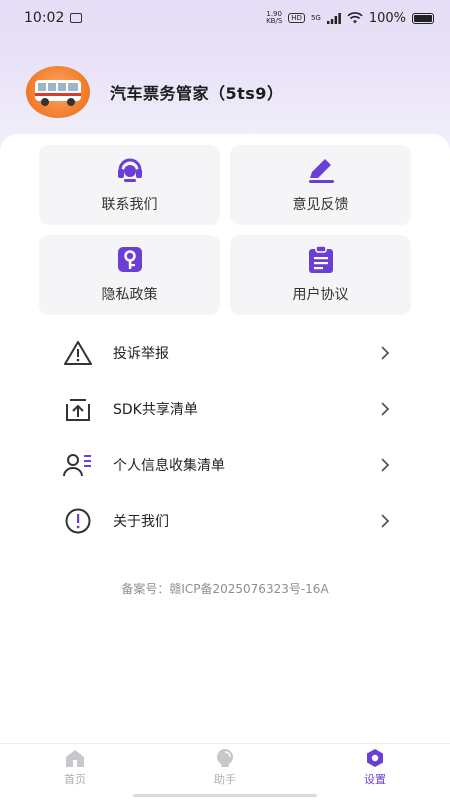  I want to click on tab-settings-label: 设置, so click(375, 779).